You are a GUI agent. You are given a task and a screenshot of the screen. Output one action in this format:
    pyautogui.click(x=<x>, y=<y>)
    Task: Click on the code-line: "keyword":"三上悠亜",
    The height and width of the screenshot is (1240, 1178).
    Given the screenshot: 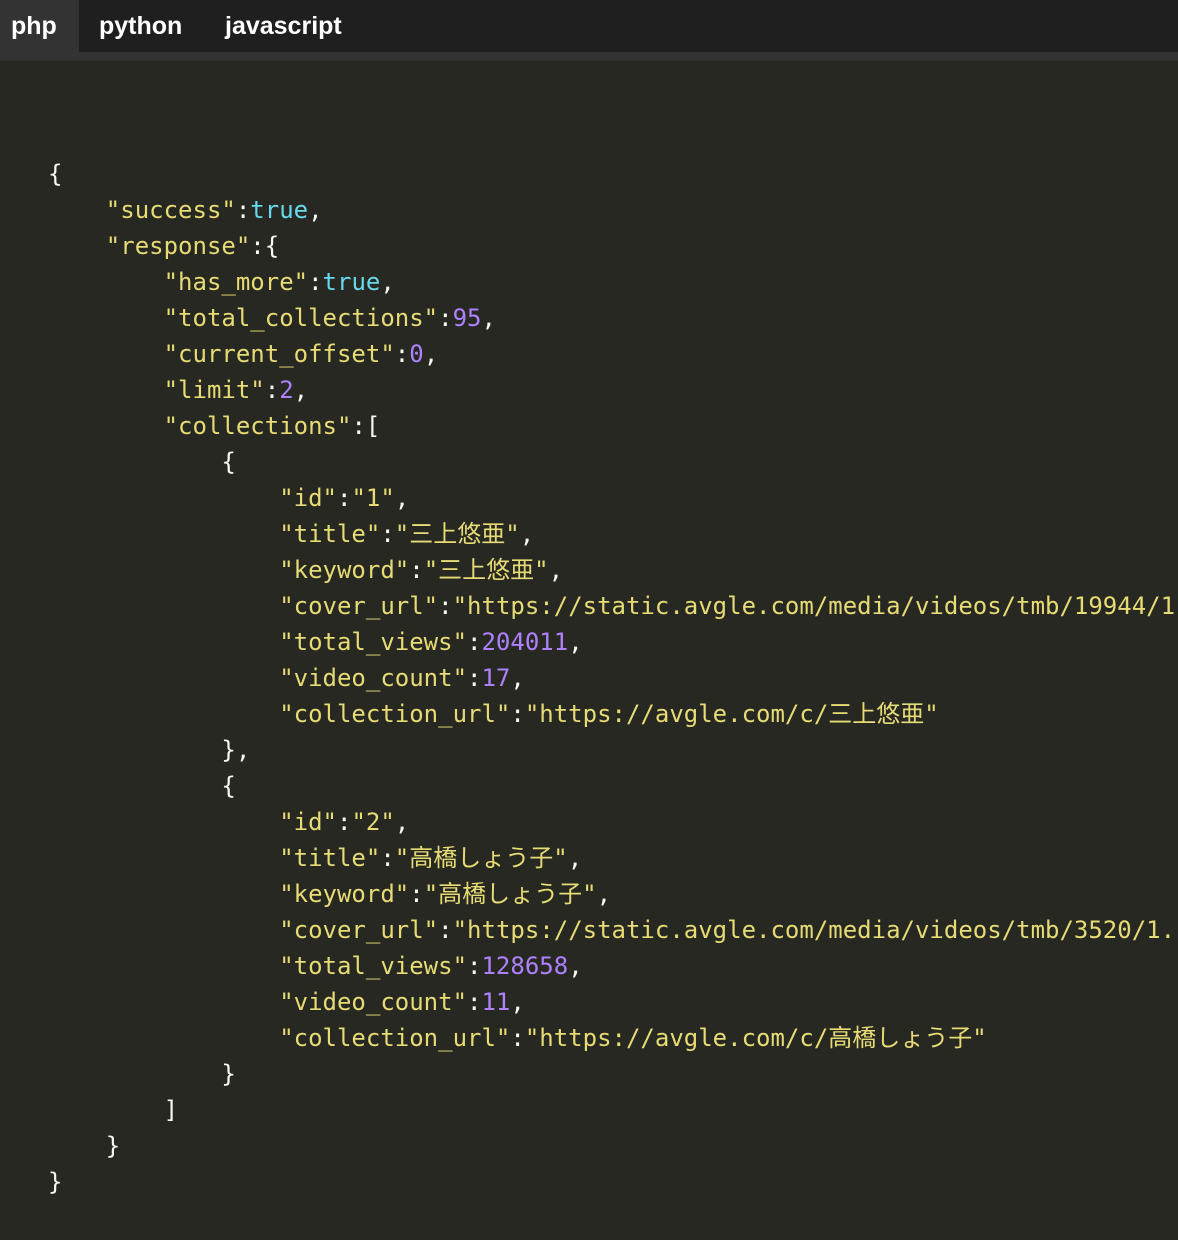 What is the action you would take?
    pyautogui.click(x=613, y=570)
    